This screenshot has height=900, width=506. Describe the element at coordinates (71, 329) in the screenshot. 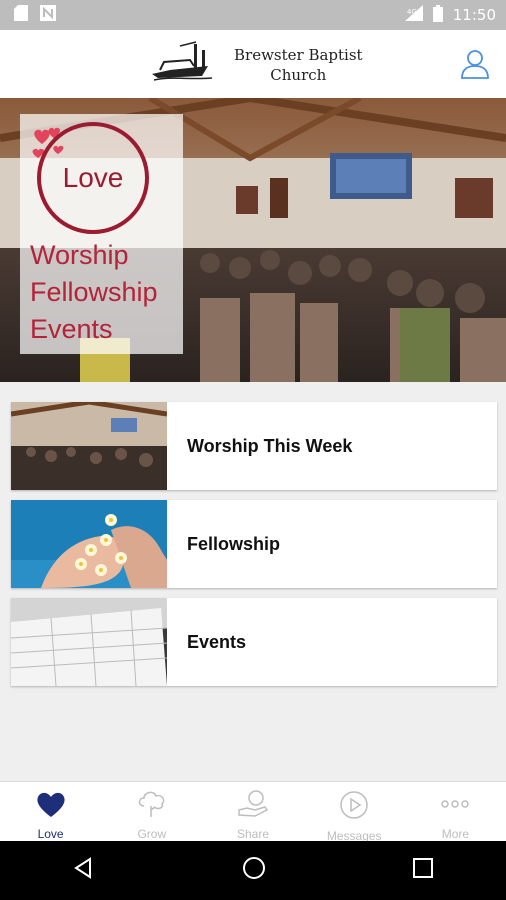

I see `hero-line-events: Events` at that location.